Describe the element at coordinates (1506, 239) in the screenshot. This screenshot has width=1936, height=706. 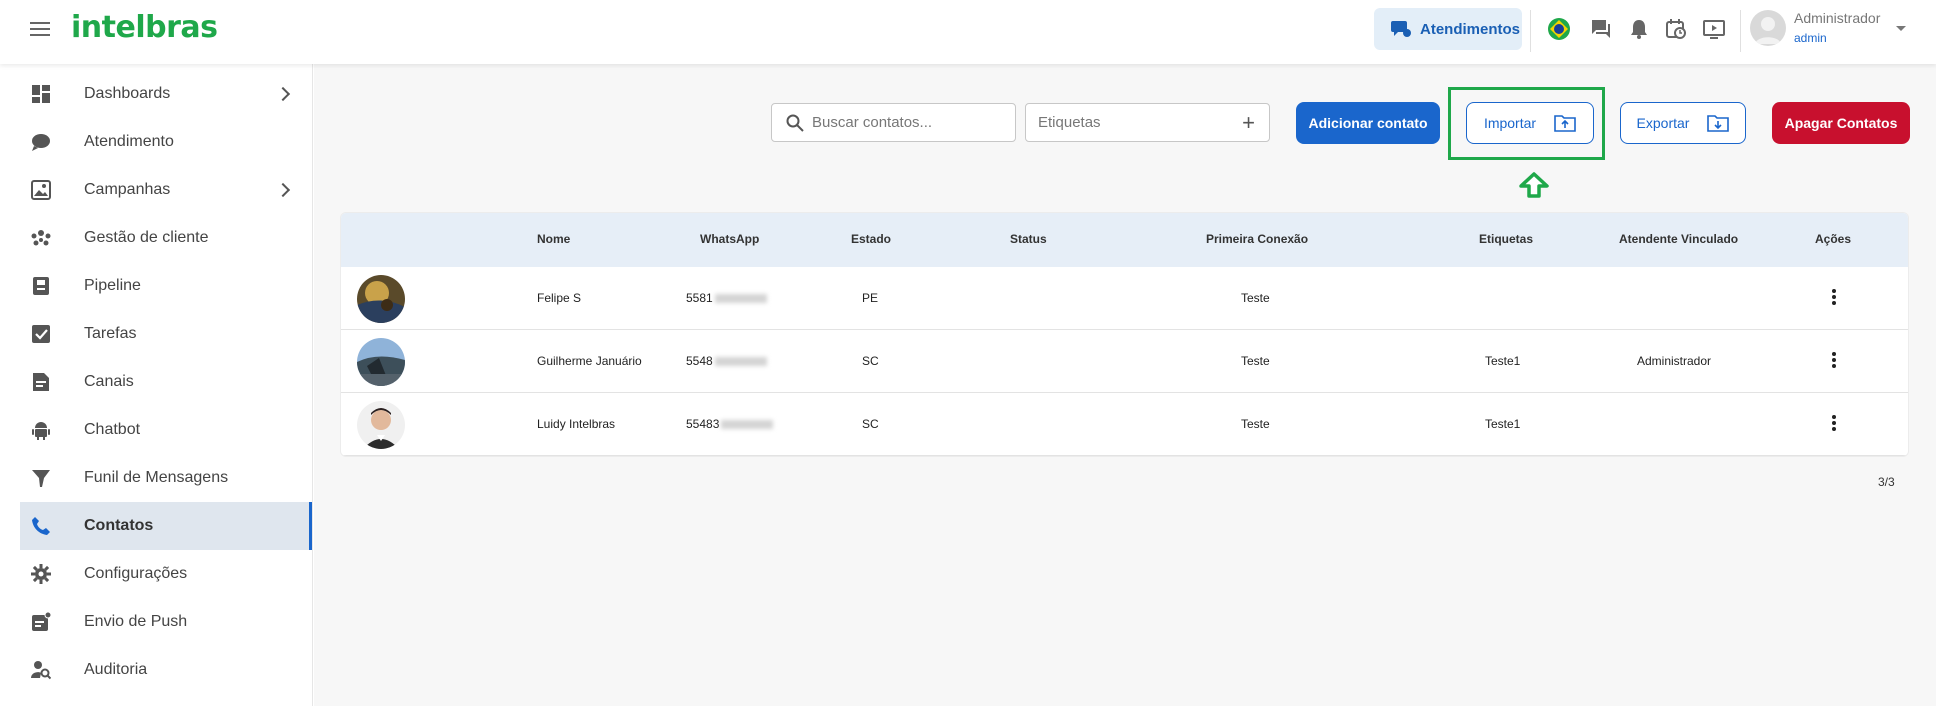
I see `column-header-etiquetas: Etiquetas` at that location.